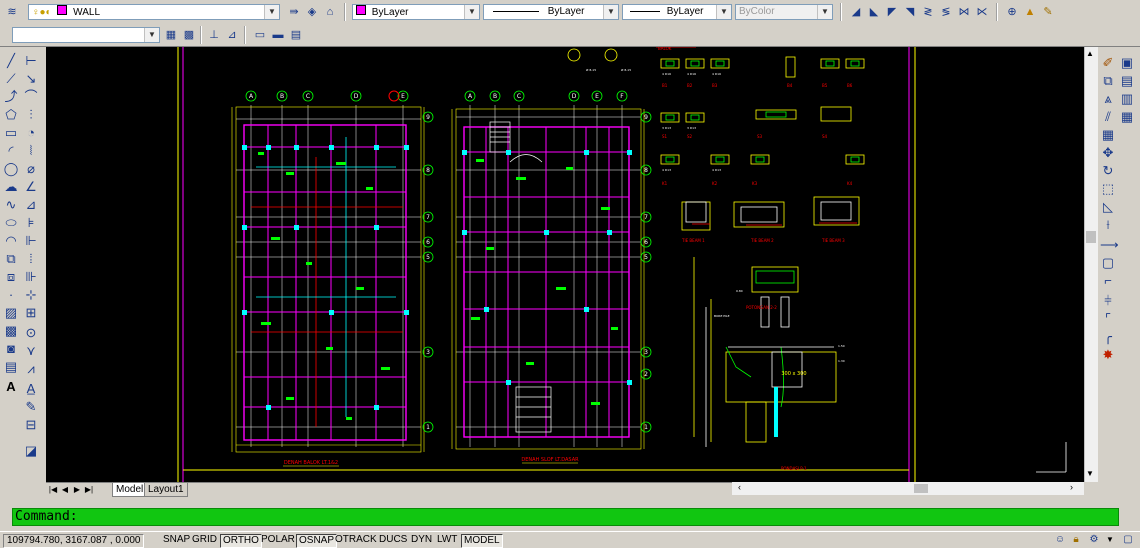  Describe the element at coordinates (31, 369) in the screenshot. I see `dimension-edit-icon: ⩘` at that location.